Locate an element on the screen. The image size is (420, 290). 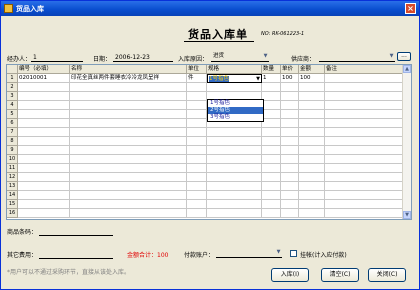
close-button: × is located at coordinates (410, 8).